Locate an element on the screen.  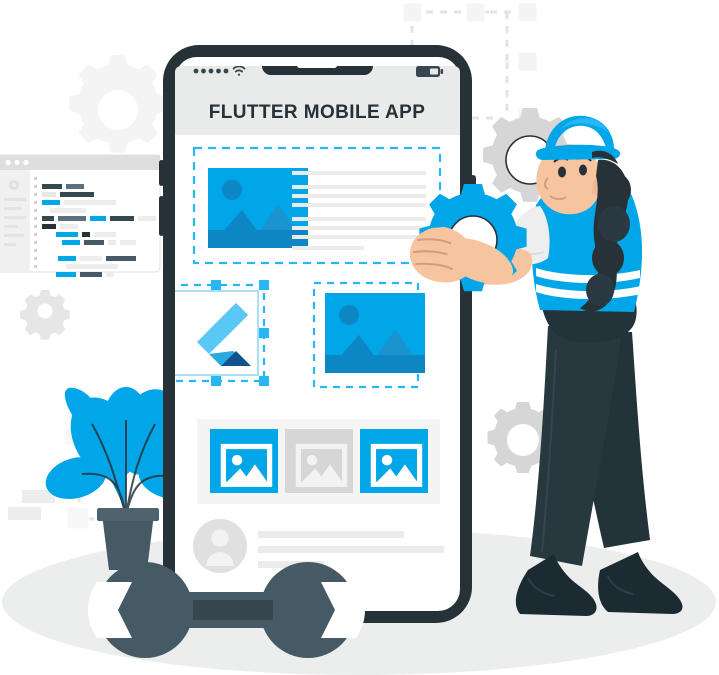
phone-button-left is located at coordinates (161, 173).